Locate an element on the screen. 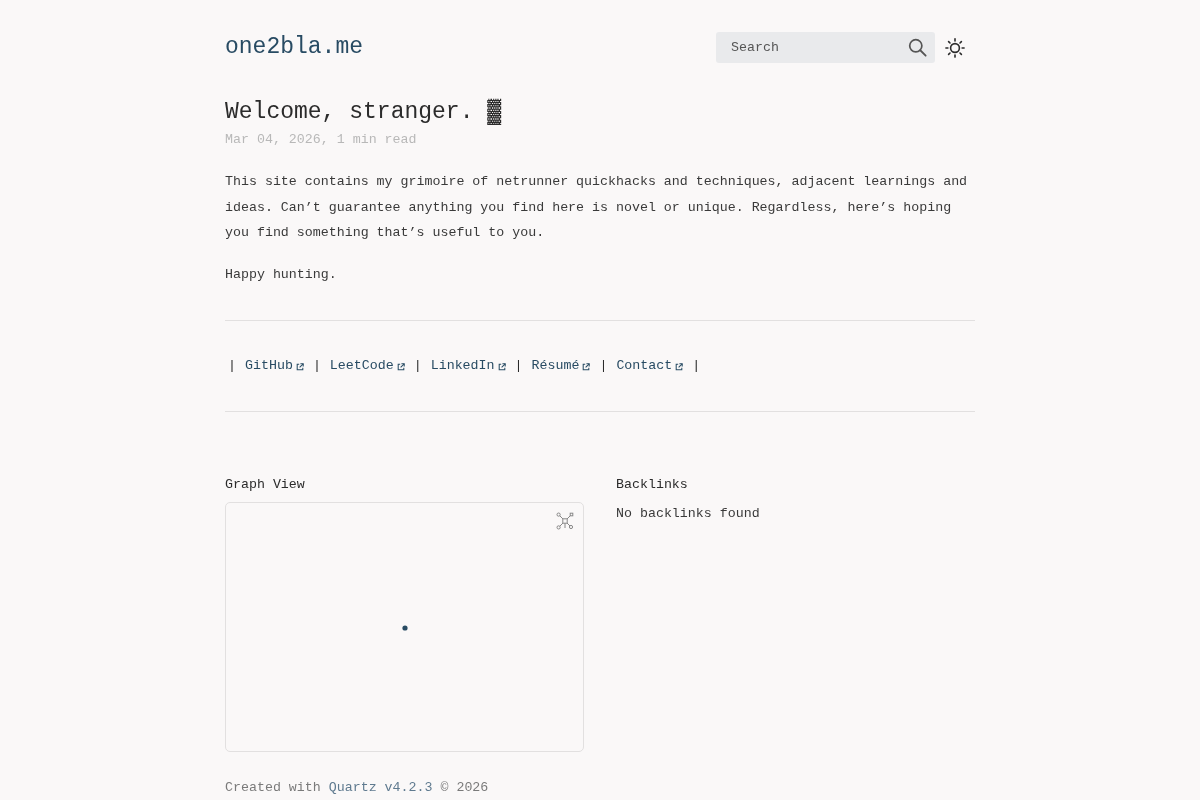 The height and width of the screenshot is (800, 1200). body-paragraph: This site contains my grimoire of netrunner quickhacks and techniques, adjacent learnings and ideas. Can’t guarantee anything you find here is novel or unique. Regardless, here’s hoping you find something that’s useful to you. is located at coordinates (597, 207).